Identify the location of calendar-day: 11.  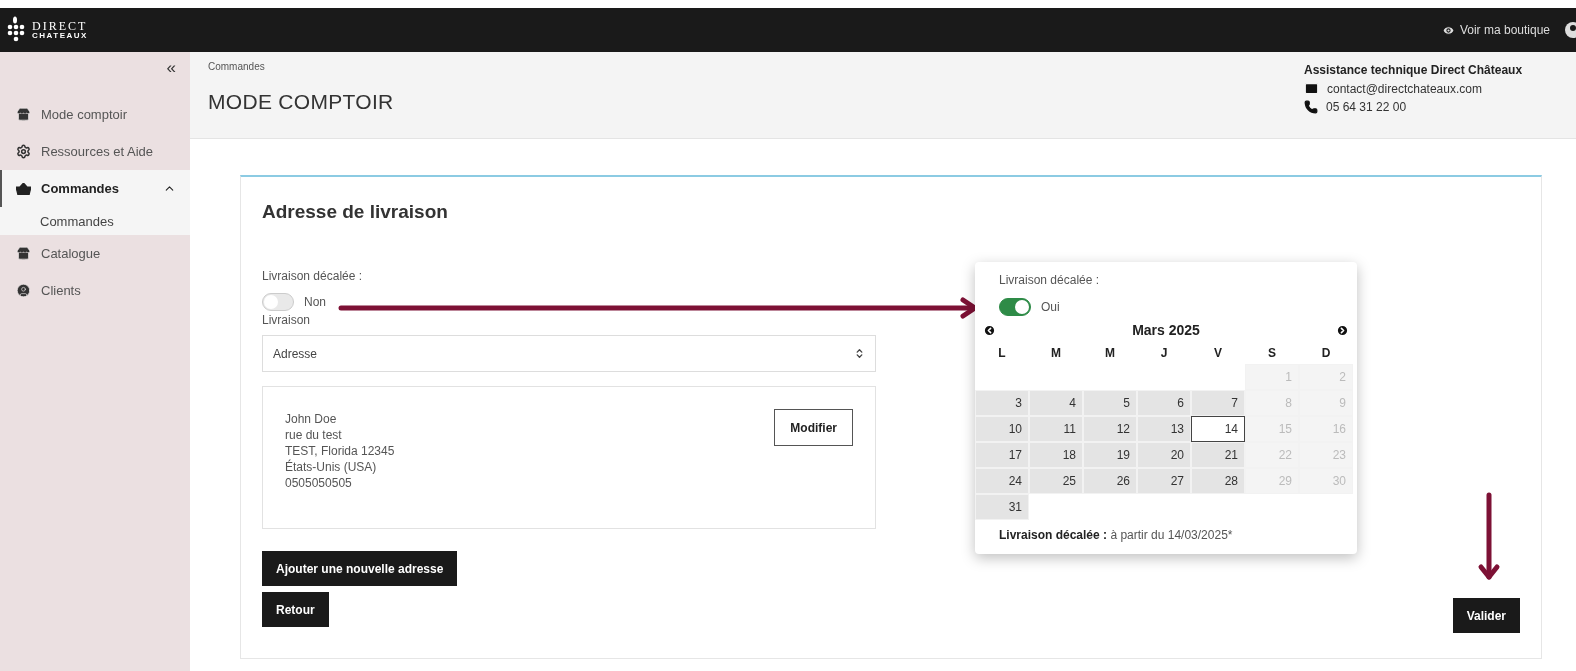
(1056, 429).